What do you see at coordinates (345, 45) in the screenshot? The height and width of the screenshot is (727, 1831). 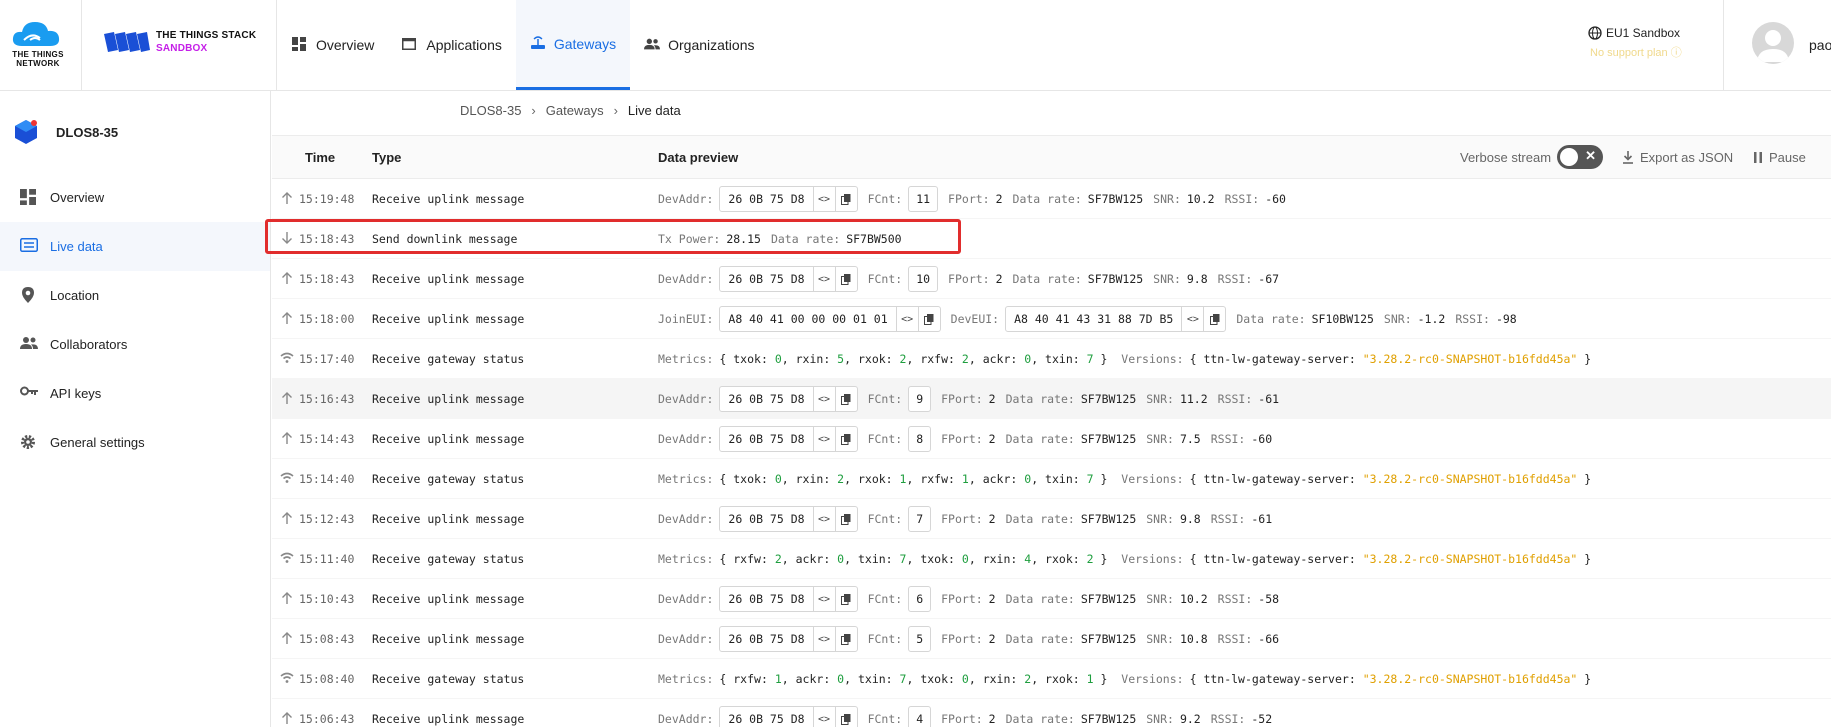 I see `nav-overview-label: Overview` at bounding box center [345, 45].